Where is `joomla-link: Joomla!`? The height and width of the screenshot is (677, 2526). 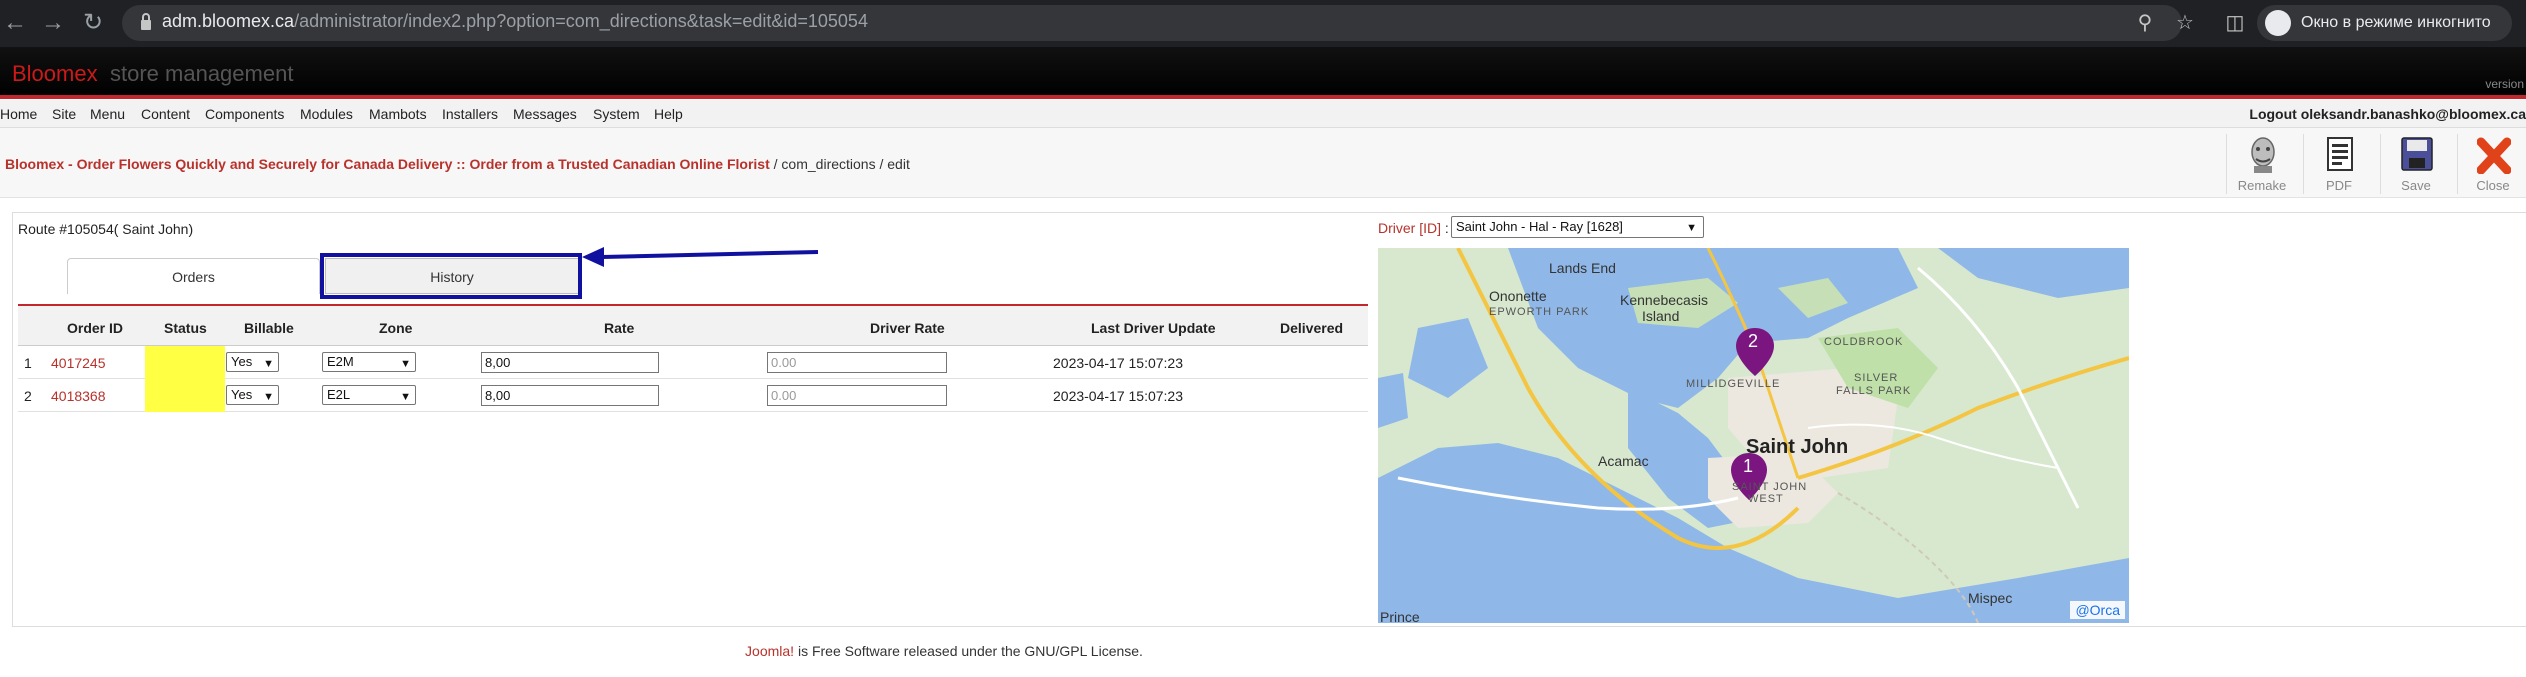
joomla-link: Joomla! is located at coordinates (769, 651).